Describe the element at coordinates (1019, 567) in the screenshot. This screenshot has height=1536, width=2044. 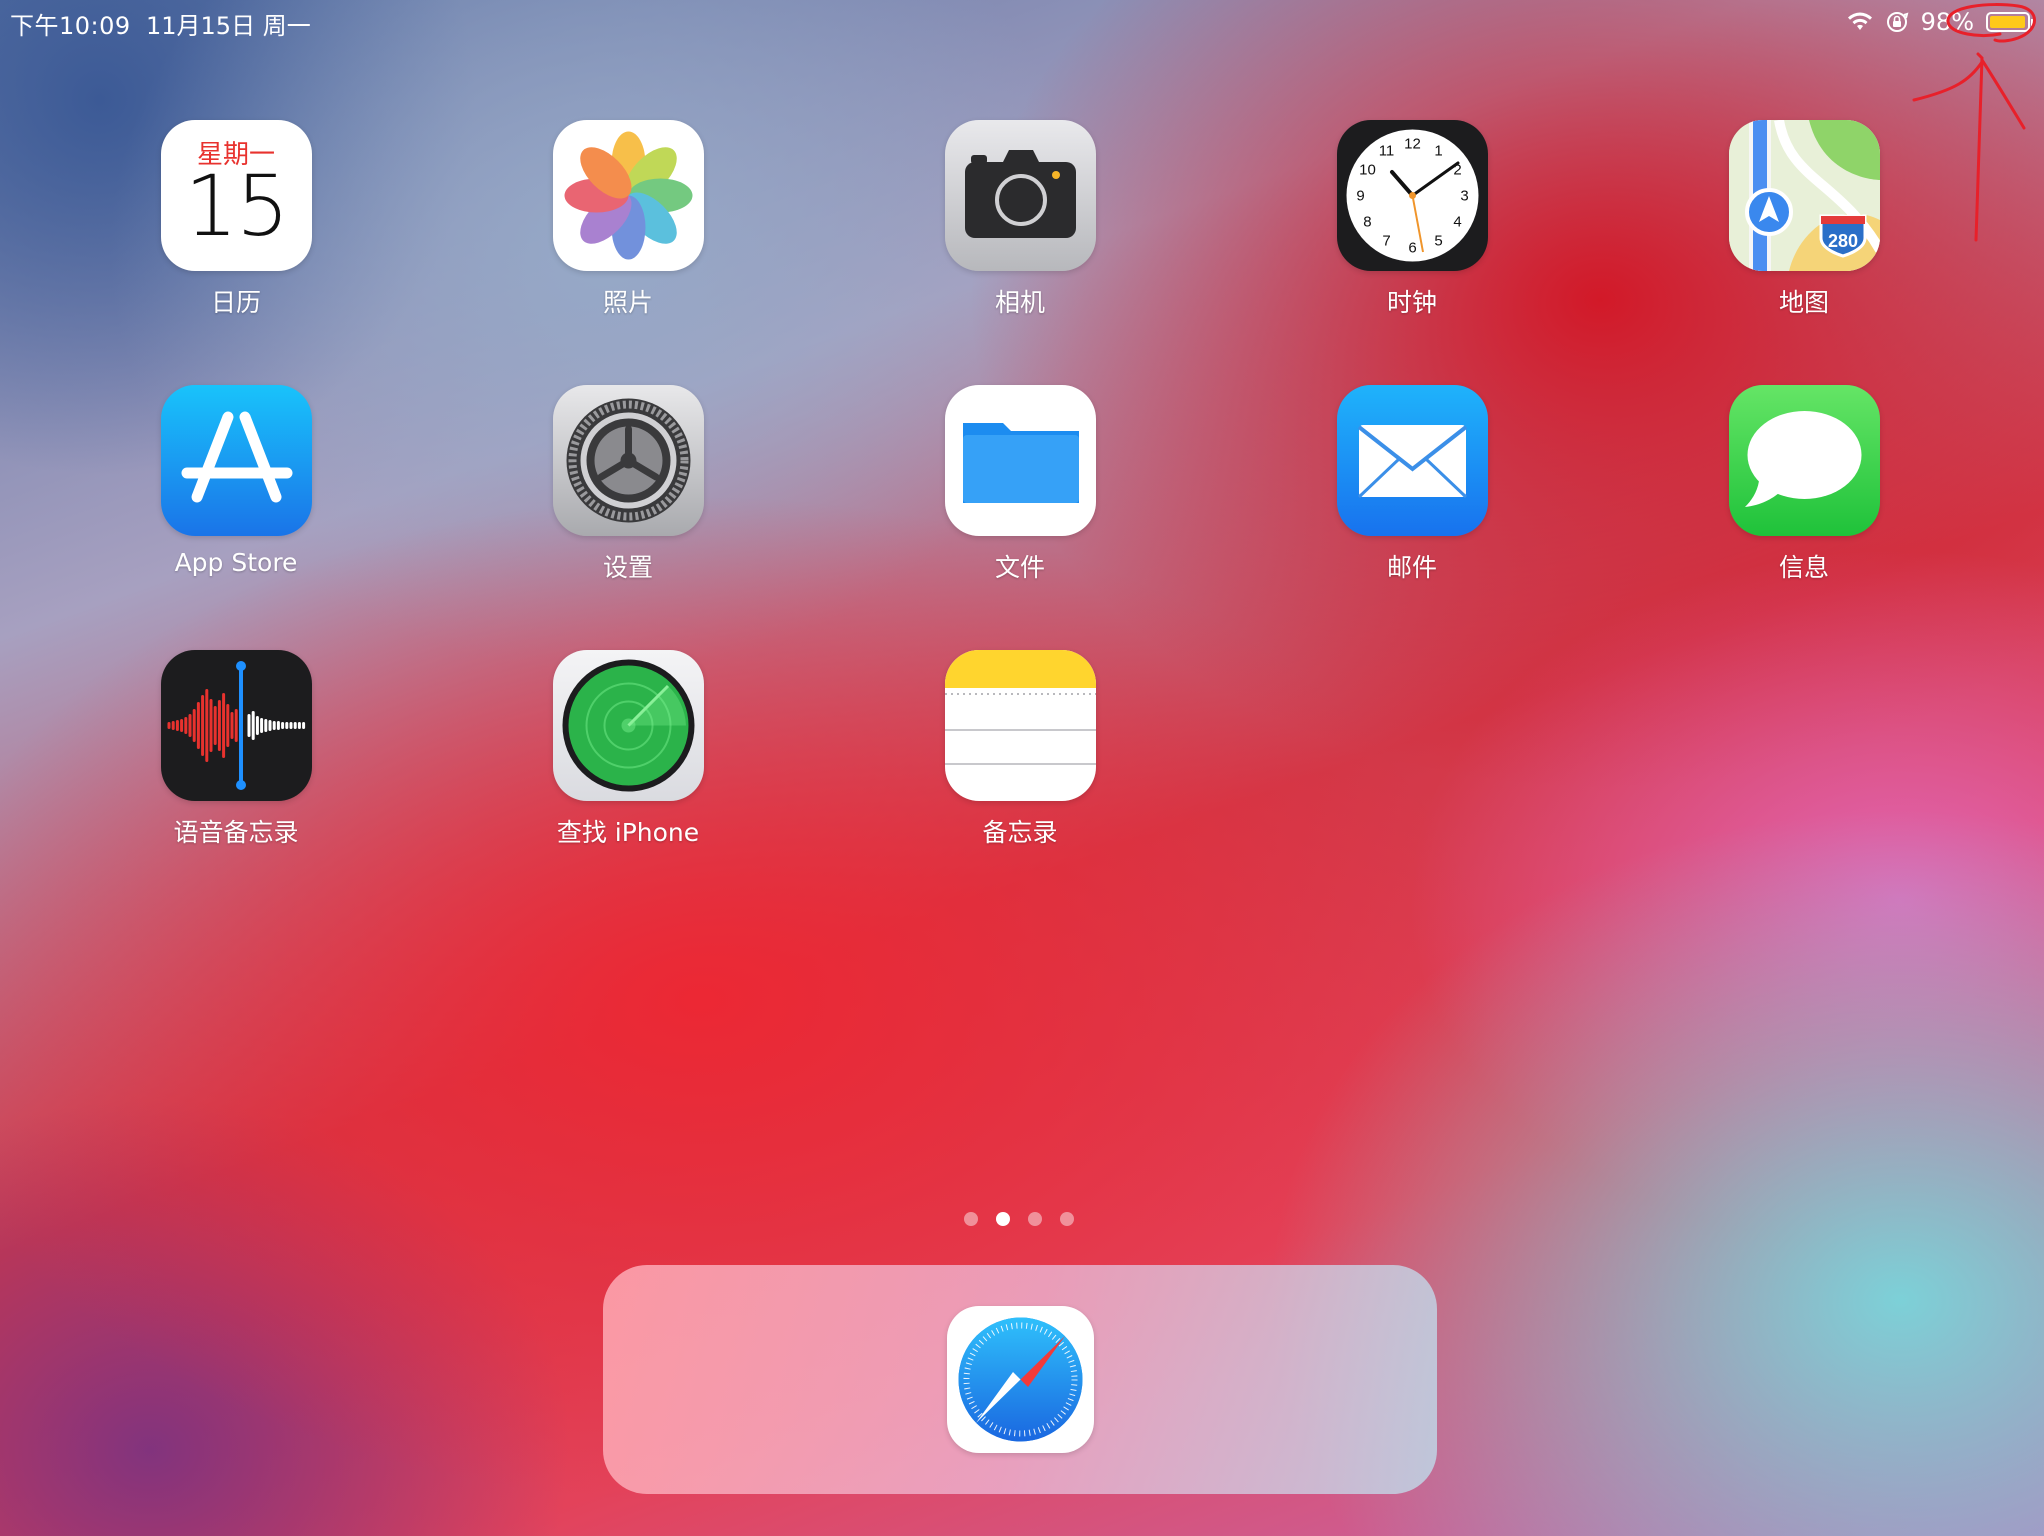
I see `app-label: 文件` at that location.